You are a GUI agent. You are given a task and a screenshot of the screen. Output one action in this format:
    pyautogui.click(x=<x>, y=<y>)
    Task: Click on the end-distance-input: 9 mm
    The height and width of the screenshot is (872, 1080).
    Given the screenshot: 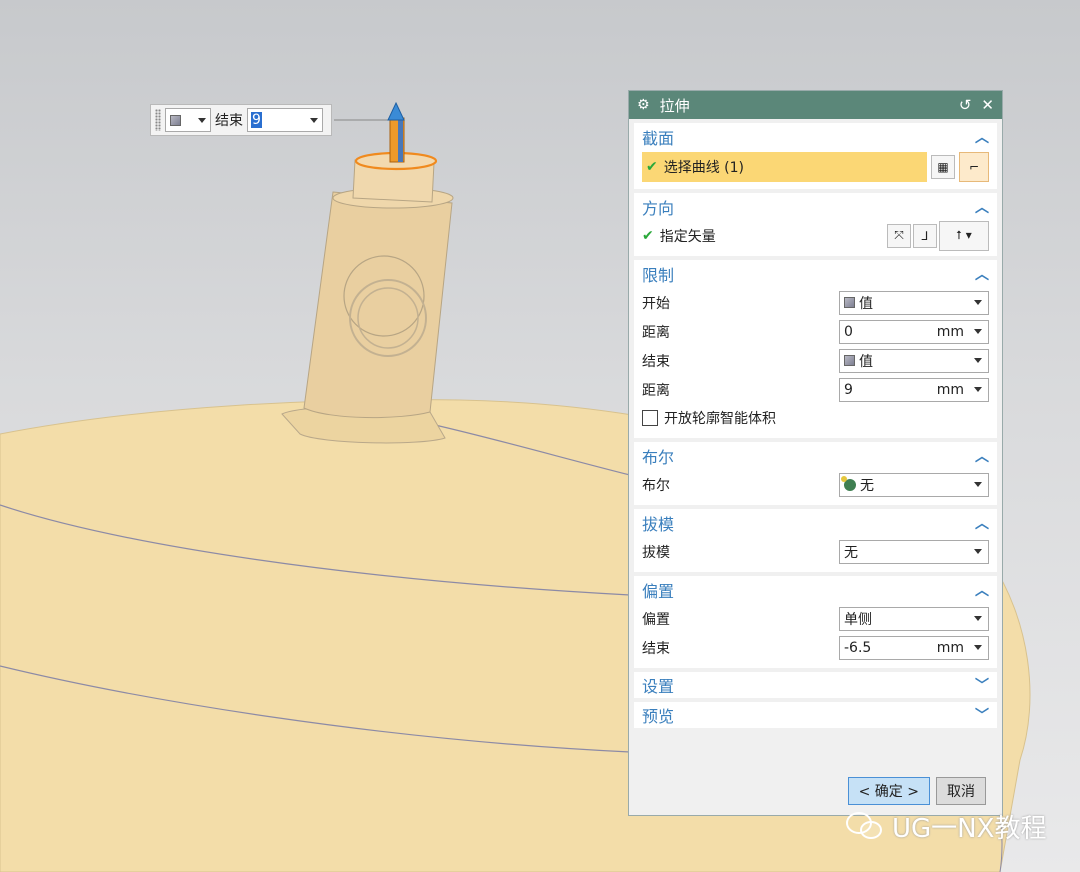 What is the action you would take?
    pyautogui.click(x=914, y=389)
    